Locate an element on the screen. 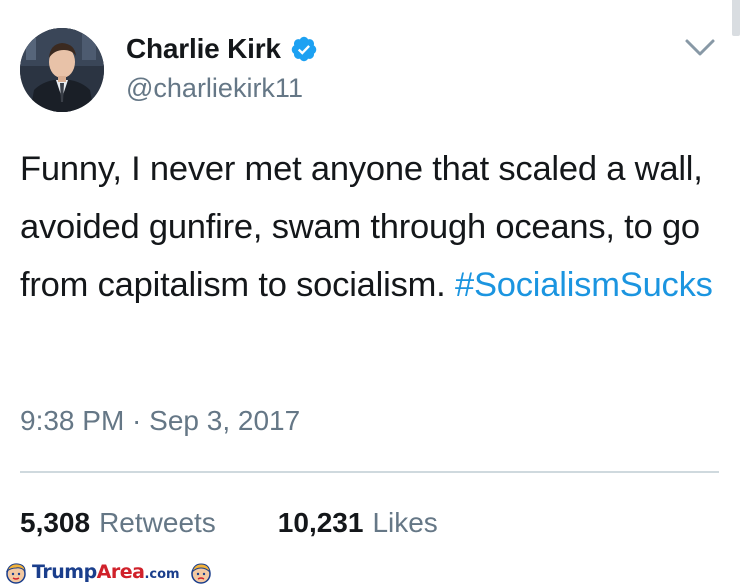 The image size is (740, 586). author-handle: @charliekirk11 is located at coordinates (214, 88).